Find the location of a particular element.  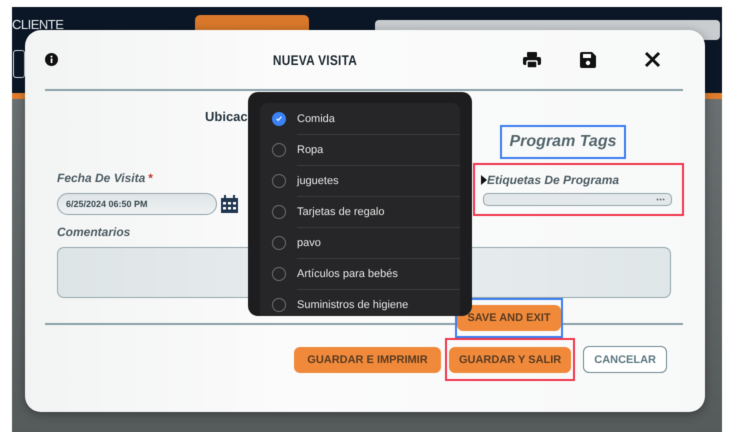

tag-option: Tarjetas de regalo is located at coordinates (360, 211).